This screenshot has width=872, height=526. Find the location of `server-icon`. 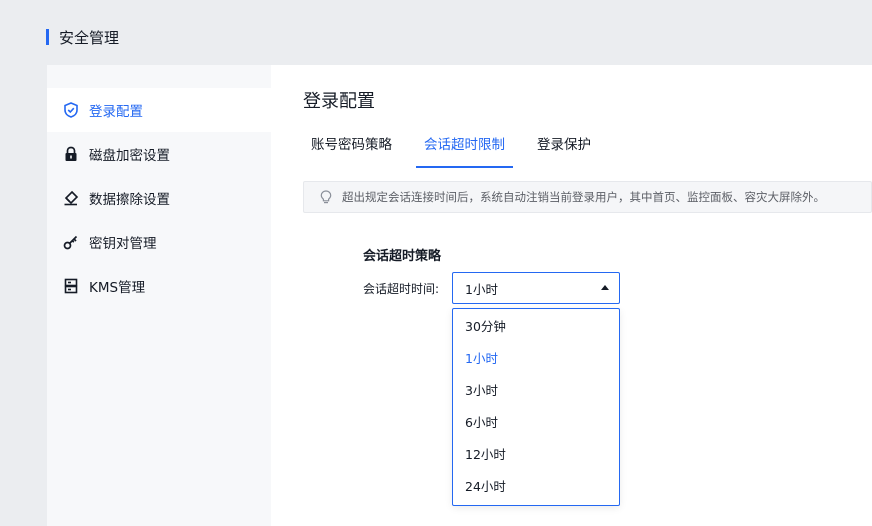

server-icon is located at coordinates (71, 286).